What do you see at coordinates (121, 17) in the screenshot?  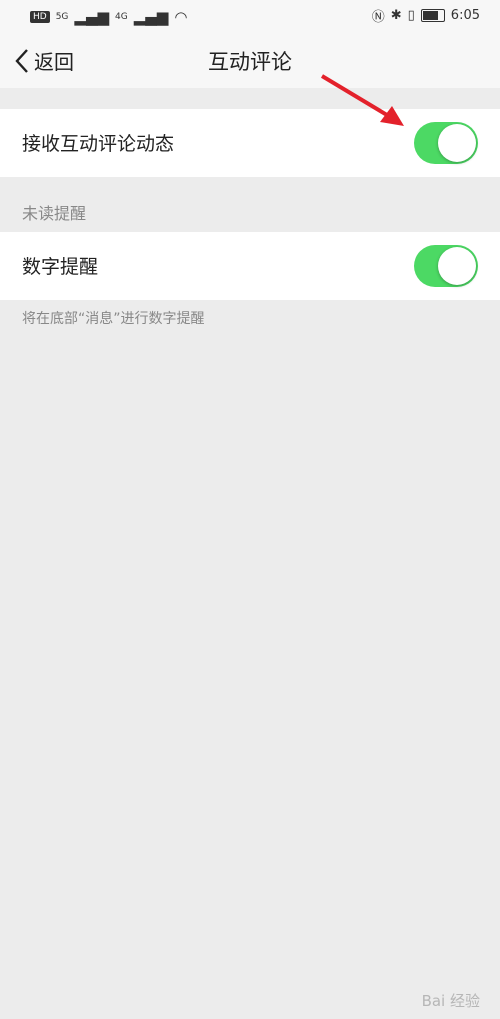 I see `network-4g-label: 4G` at bounding box center [121, 17].